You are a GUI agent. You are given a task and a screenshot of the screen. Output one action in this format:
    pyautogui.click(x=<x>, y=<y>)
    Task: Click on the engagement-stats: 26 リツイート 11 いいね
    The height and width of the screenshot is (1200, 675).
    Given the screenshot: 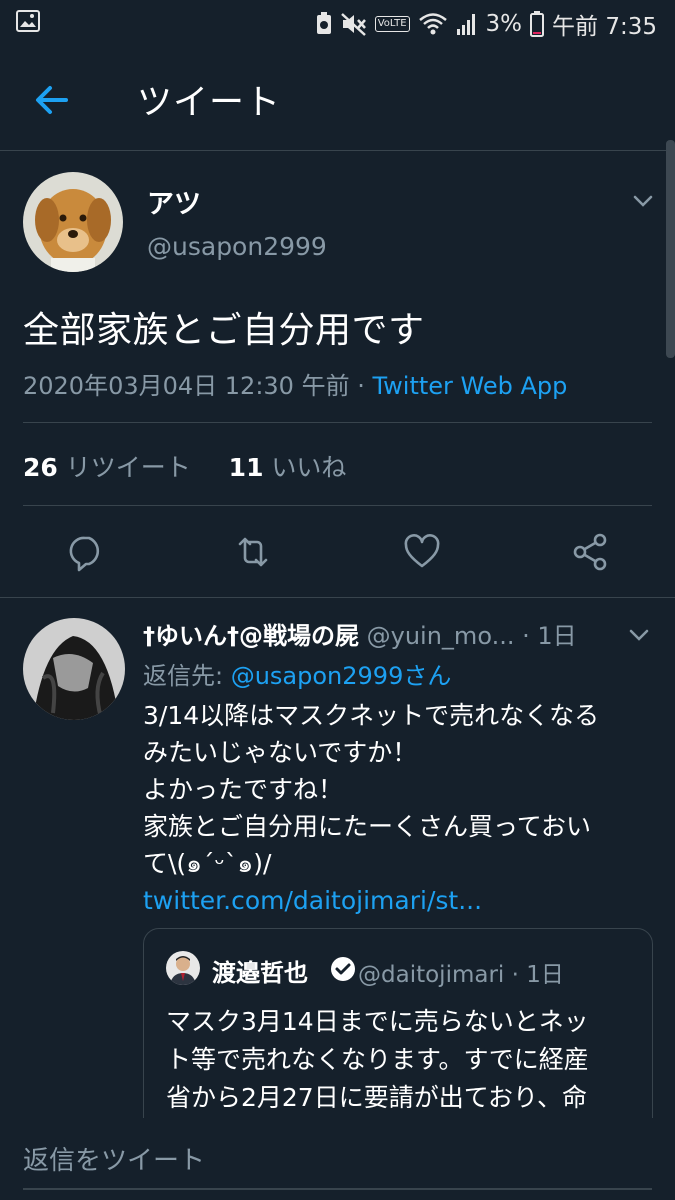 What is the action you would take?
    pyautogui.click(x=184, y=466)
    